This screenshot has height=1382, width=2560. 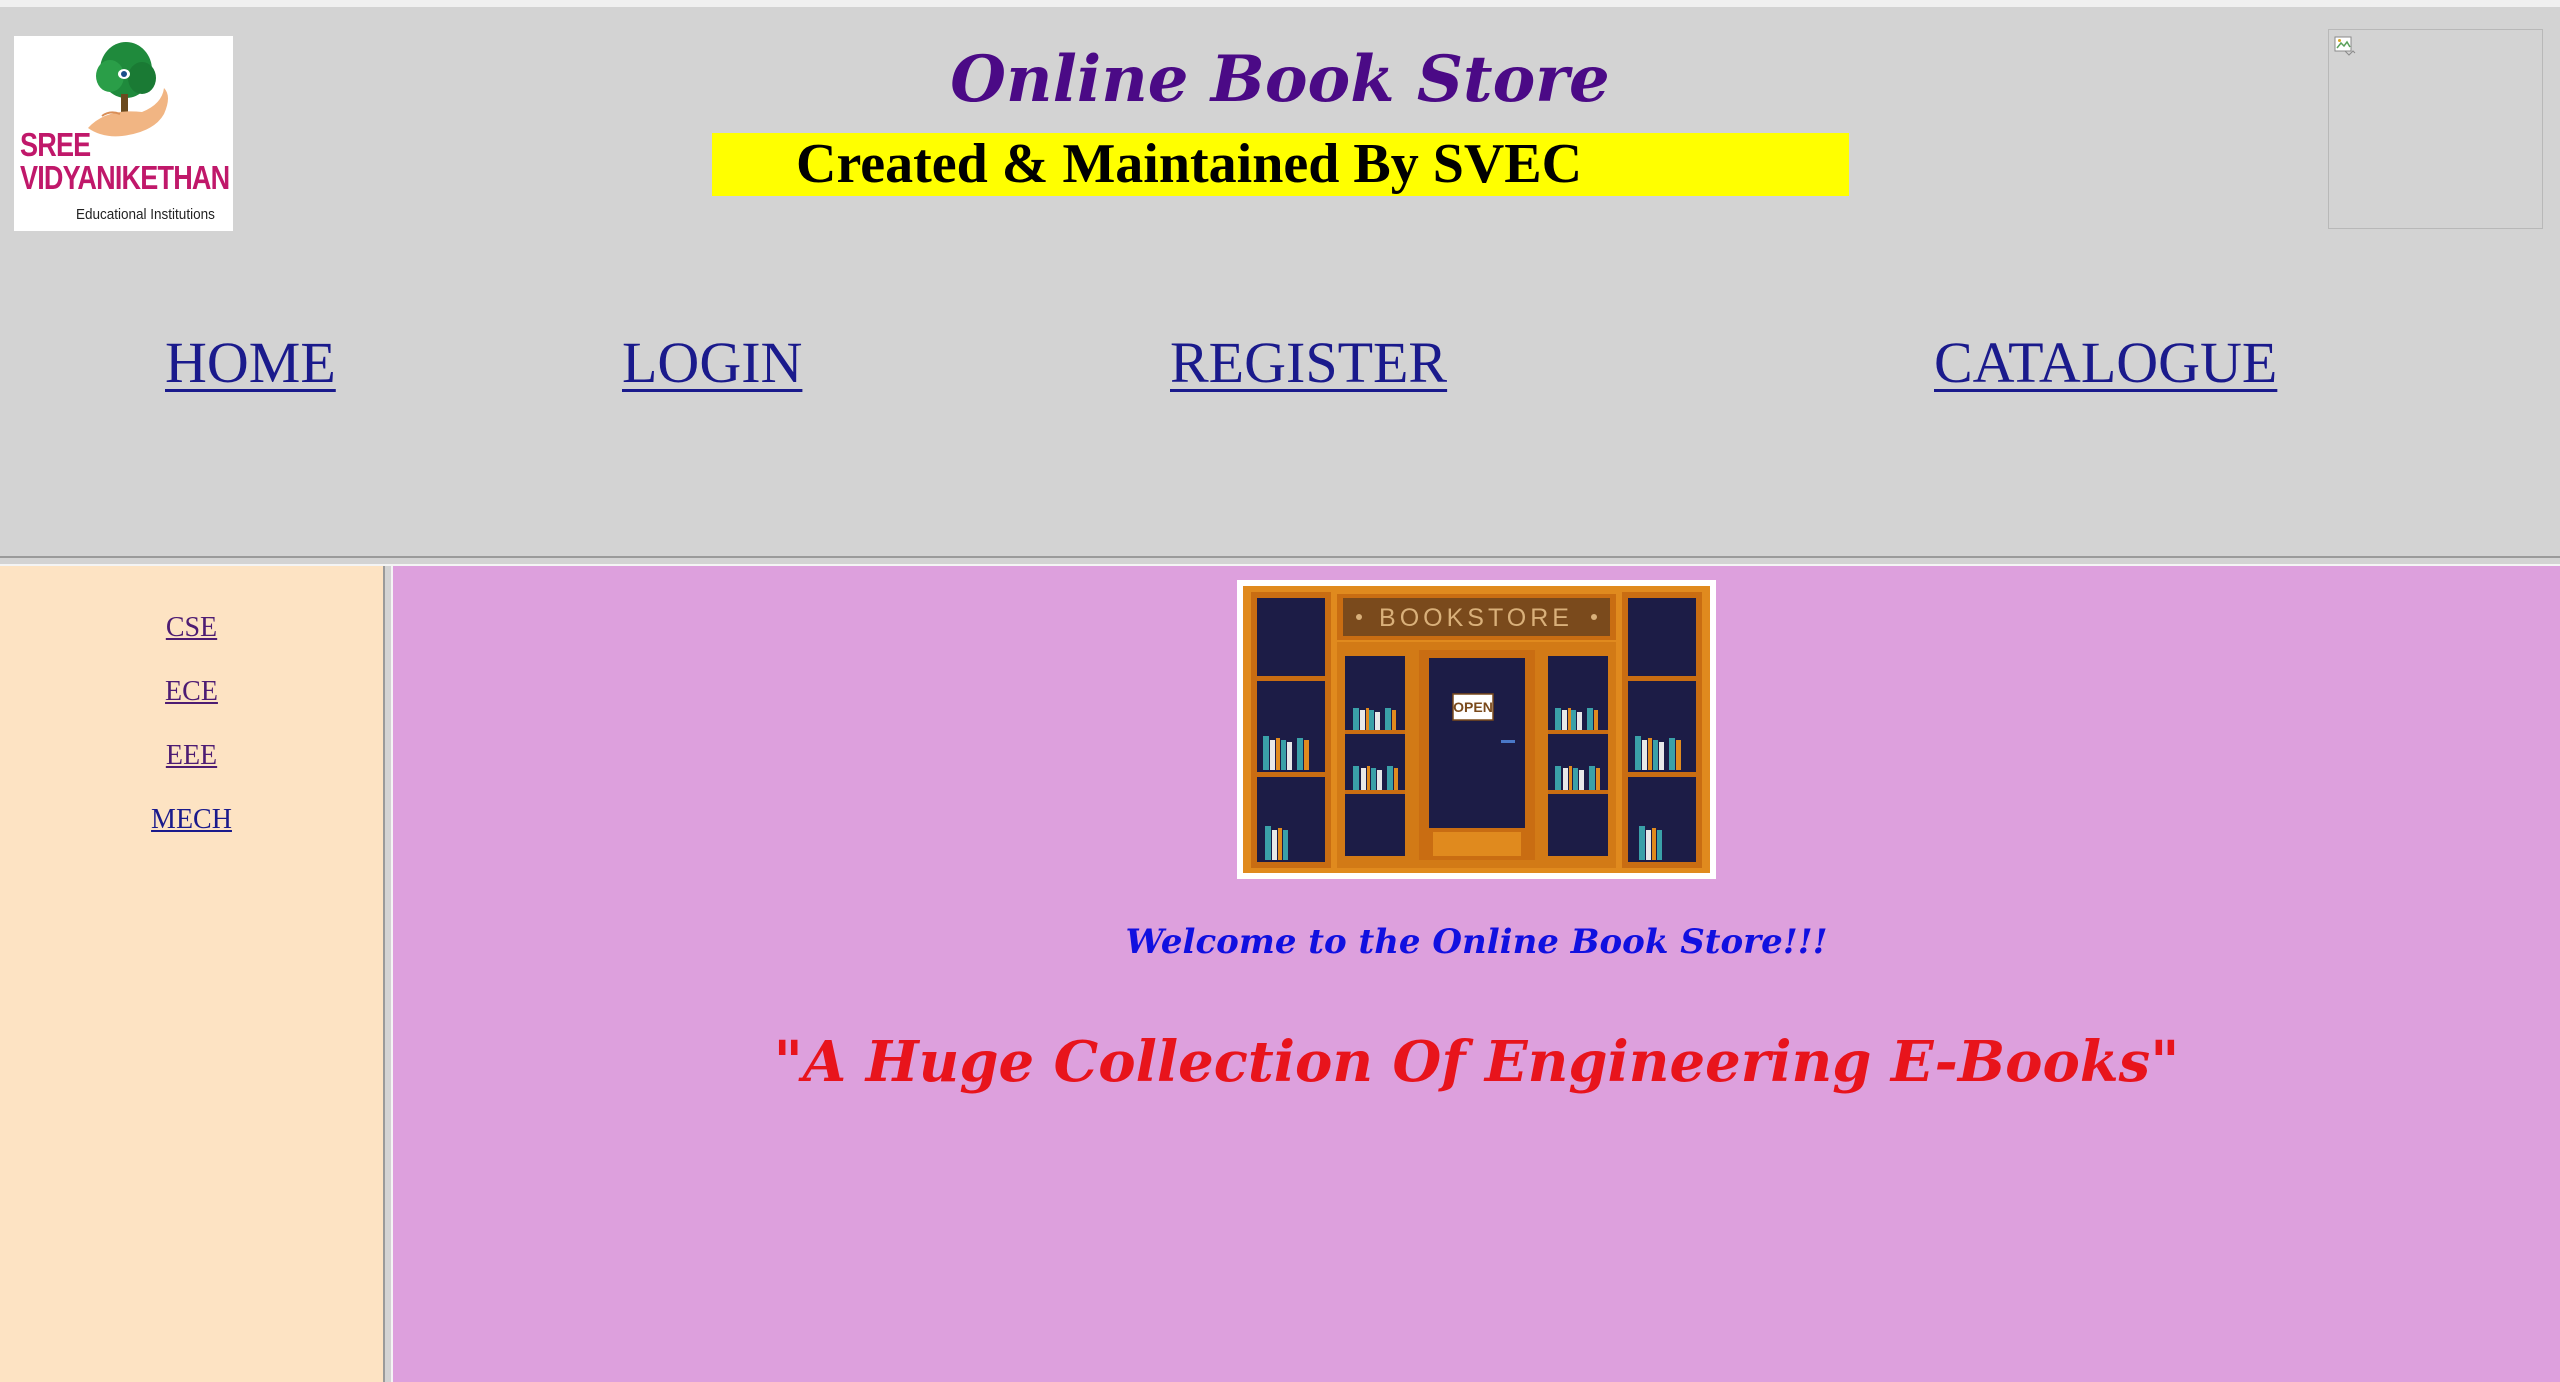 What do you see at coordinates (191, 820) in the screenshot?
I see `sidebar-link-mech: MECH` at bounding box center [191, 820].